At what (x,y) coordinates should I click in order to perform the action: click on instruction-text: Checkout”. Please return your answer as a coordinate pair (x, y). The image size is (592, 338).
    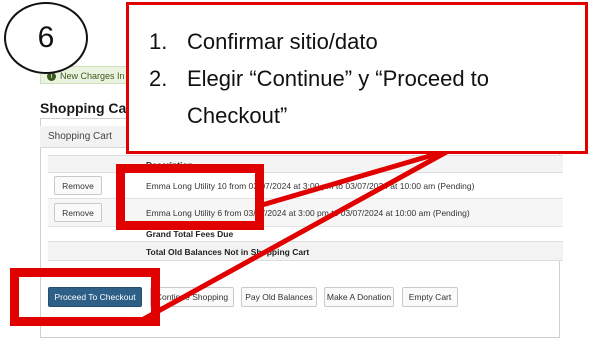
    Looking at the image, I should click on (237, 115).